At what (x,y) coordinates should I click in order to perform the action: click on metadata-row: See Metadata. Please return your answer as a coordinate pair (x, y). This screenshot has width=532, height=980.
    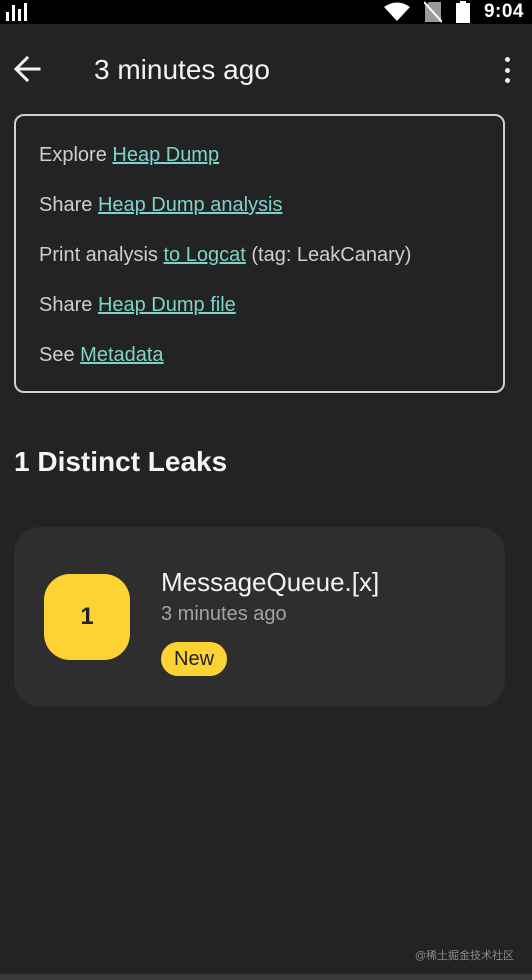
    Looking at the image, I should click on (101, 355).